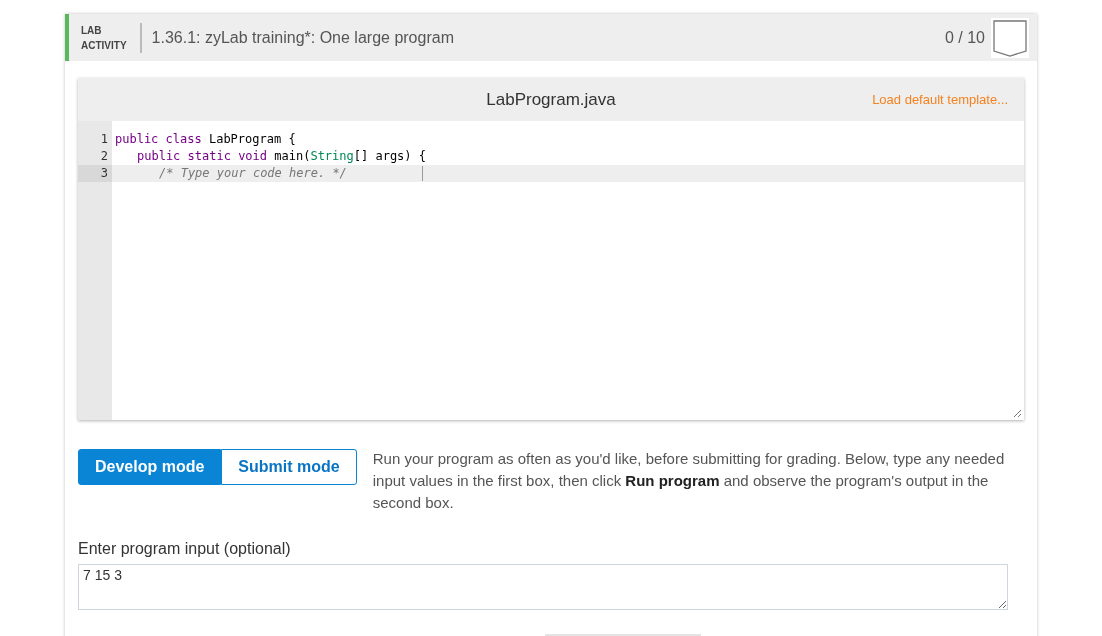 This screenshot has height=636, width=1102. Describe the element at coordinates (104, 156) in the screenshot. I see `line-number: 2` at that location.